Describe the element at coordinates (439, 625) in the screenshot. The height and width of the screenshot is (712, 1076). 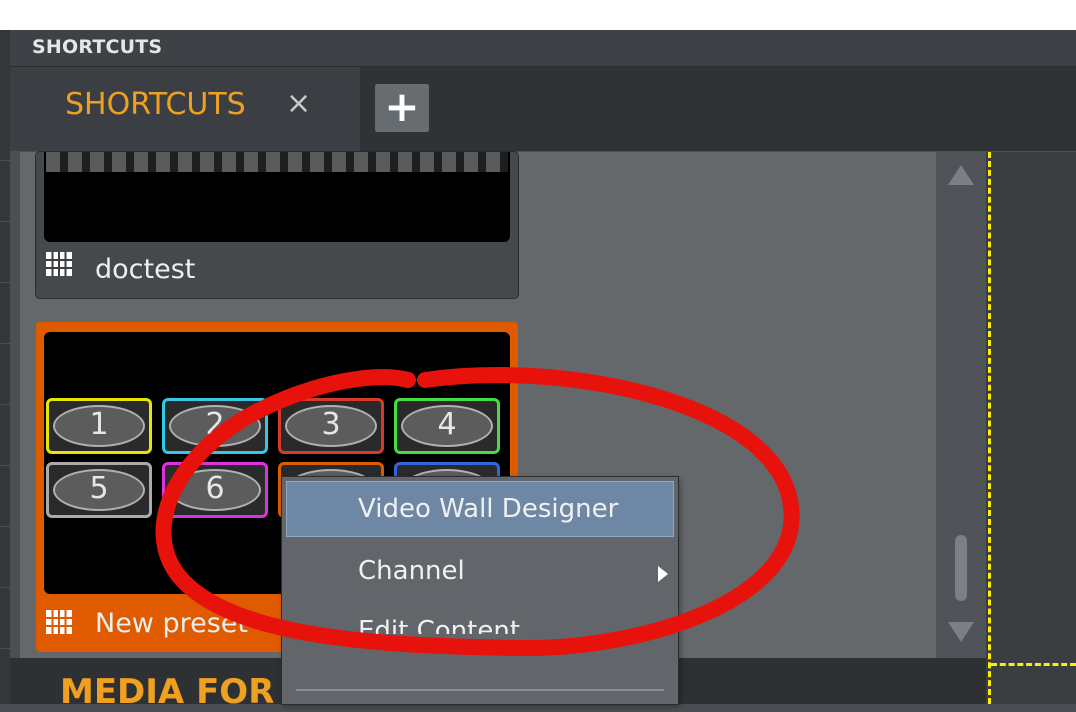
I see `menu-item-label: Edit Content` at that location.